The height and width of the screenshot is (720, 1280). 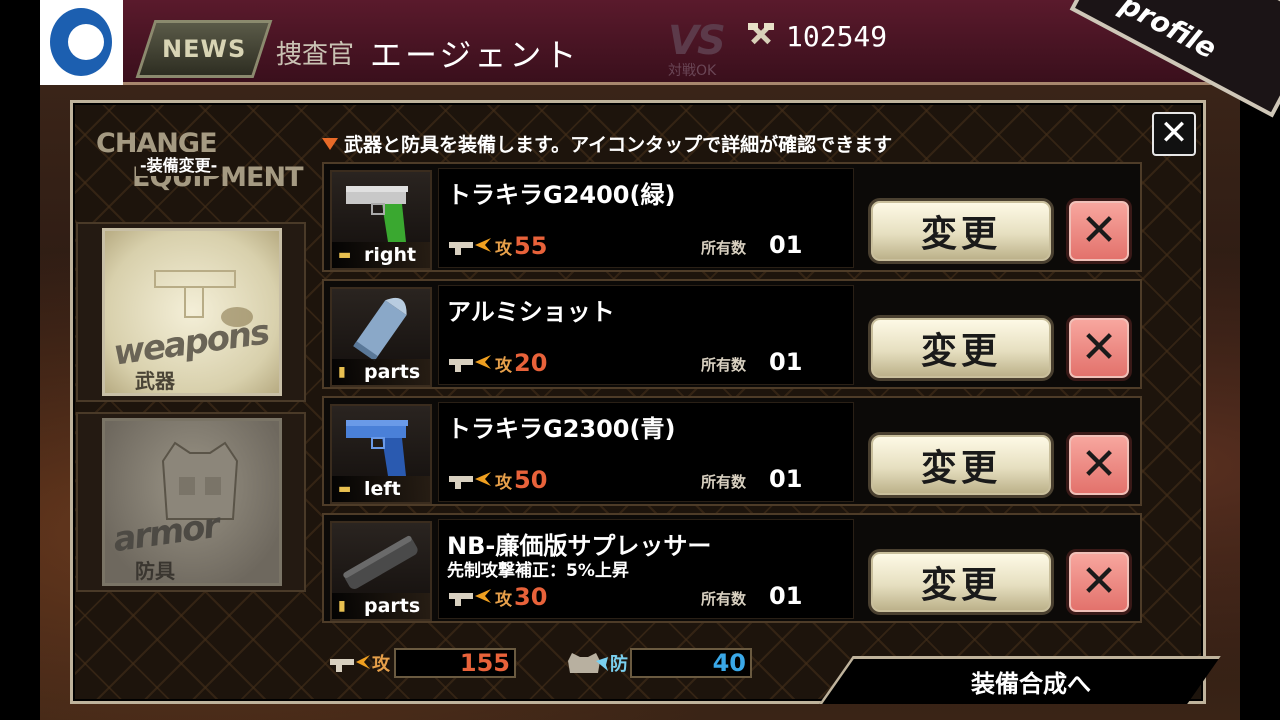 What do you see at coordinates (1174, 134) in the screenshot?
I see `close-button: ✕` at bounding box center [1174, 134].